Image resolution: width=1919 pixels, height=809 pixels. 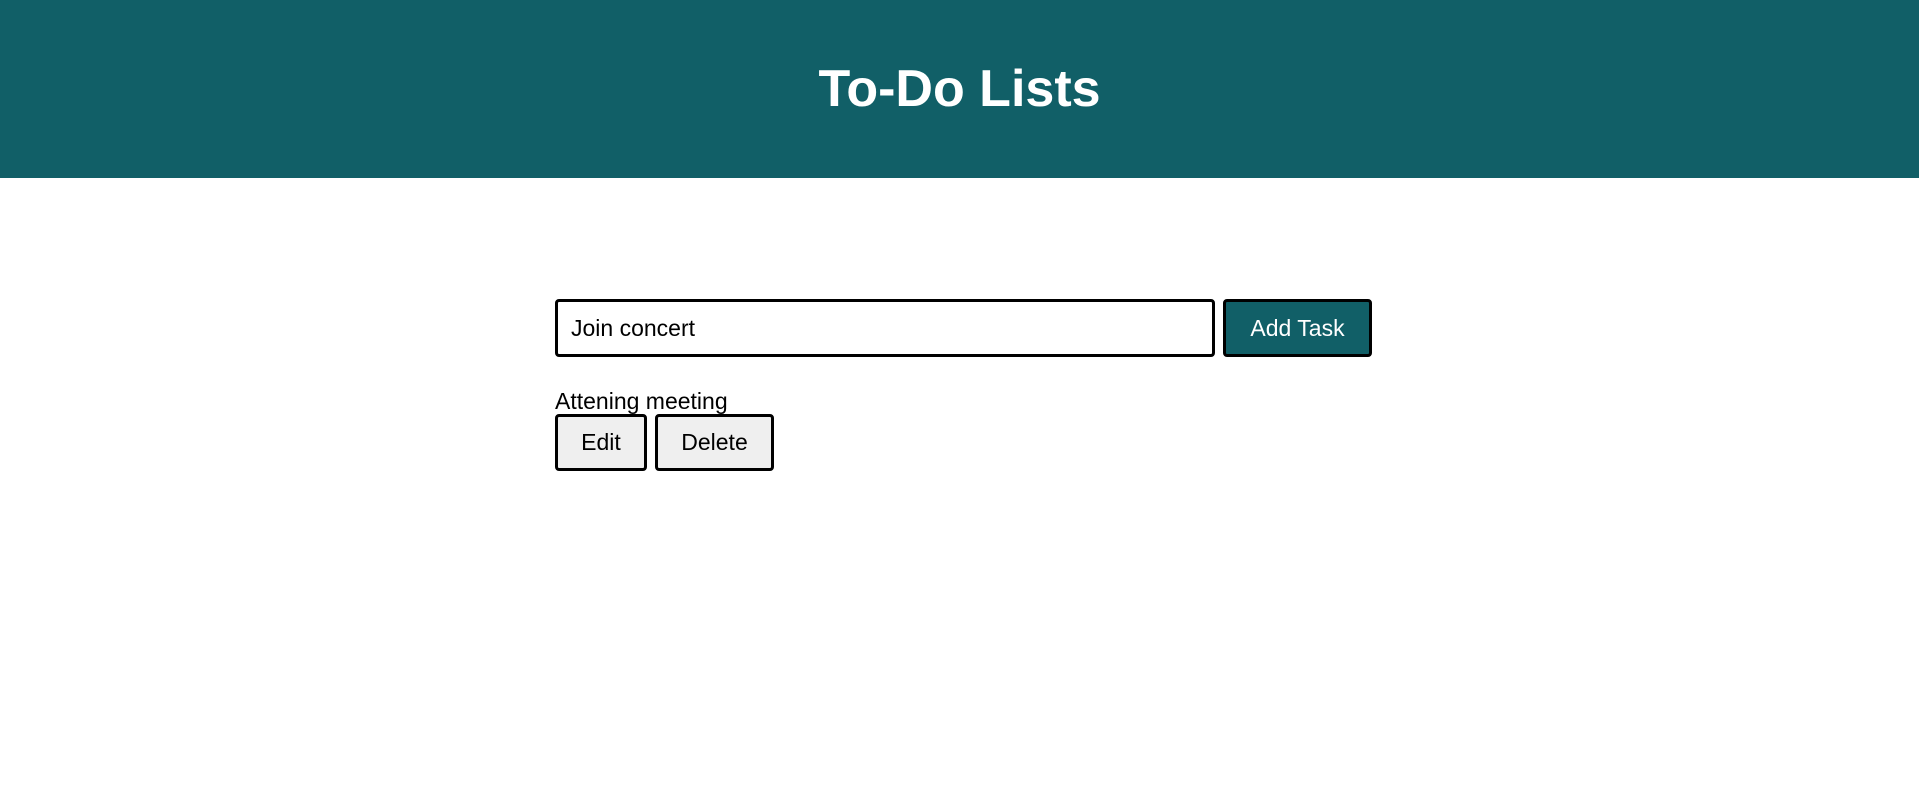 I want to click on edit-button: Edit, so click(x=601, y=442).